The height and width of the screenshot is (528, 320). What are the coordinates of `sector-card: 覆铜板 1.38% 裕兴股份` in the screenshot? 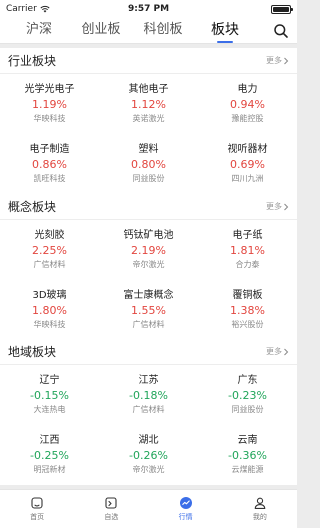 It's located at (247, 310).